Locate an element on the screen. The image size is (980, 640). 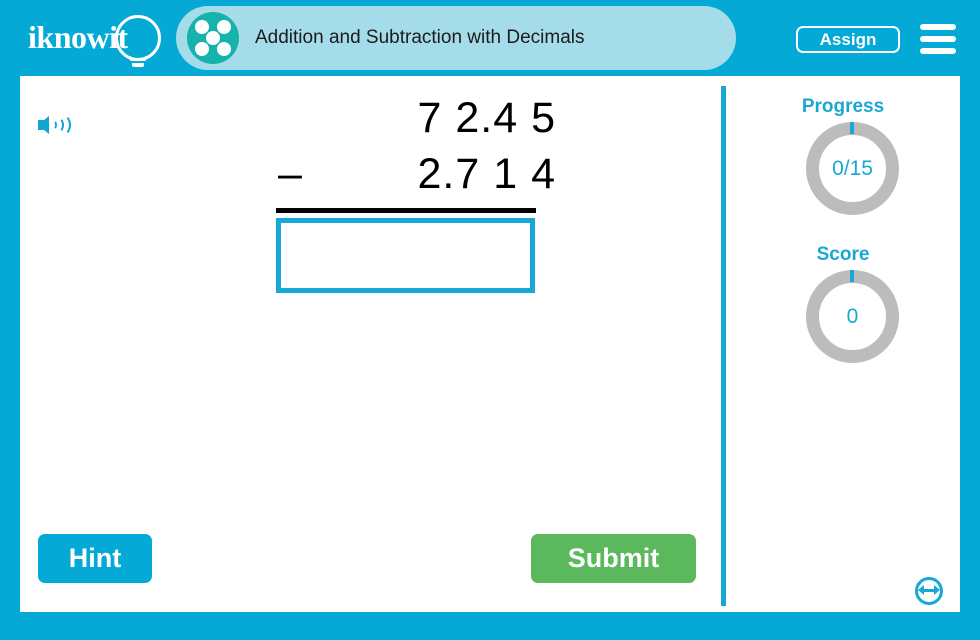
progress-label: Progress is located at coordinates (843, 106).